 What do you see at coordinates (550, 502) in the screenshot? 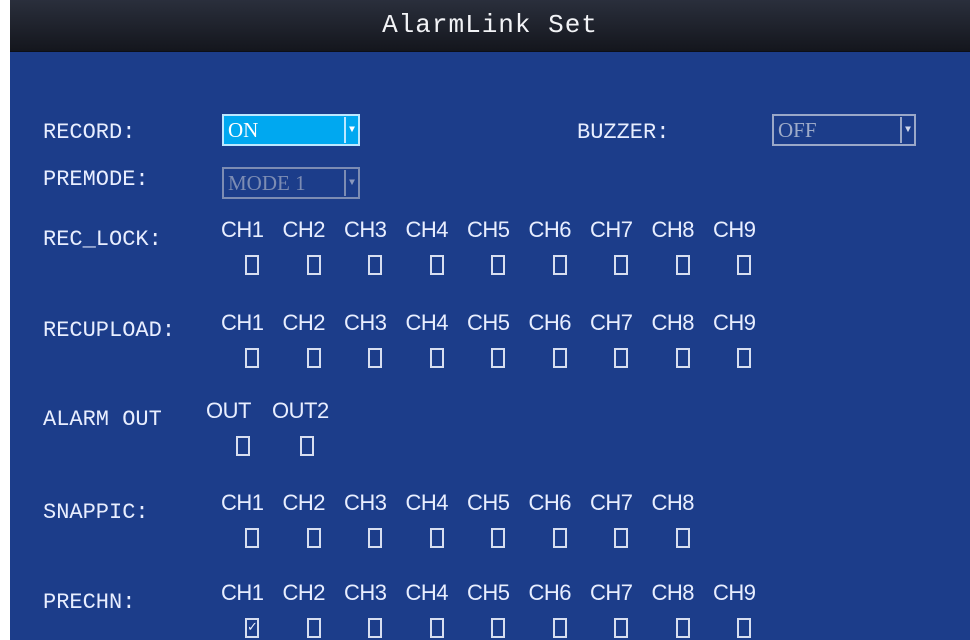
I see `snappic-channel-label-6: CH6` at bounding box center [550, 502].